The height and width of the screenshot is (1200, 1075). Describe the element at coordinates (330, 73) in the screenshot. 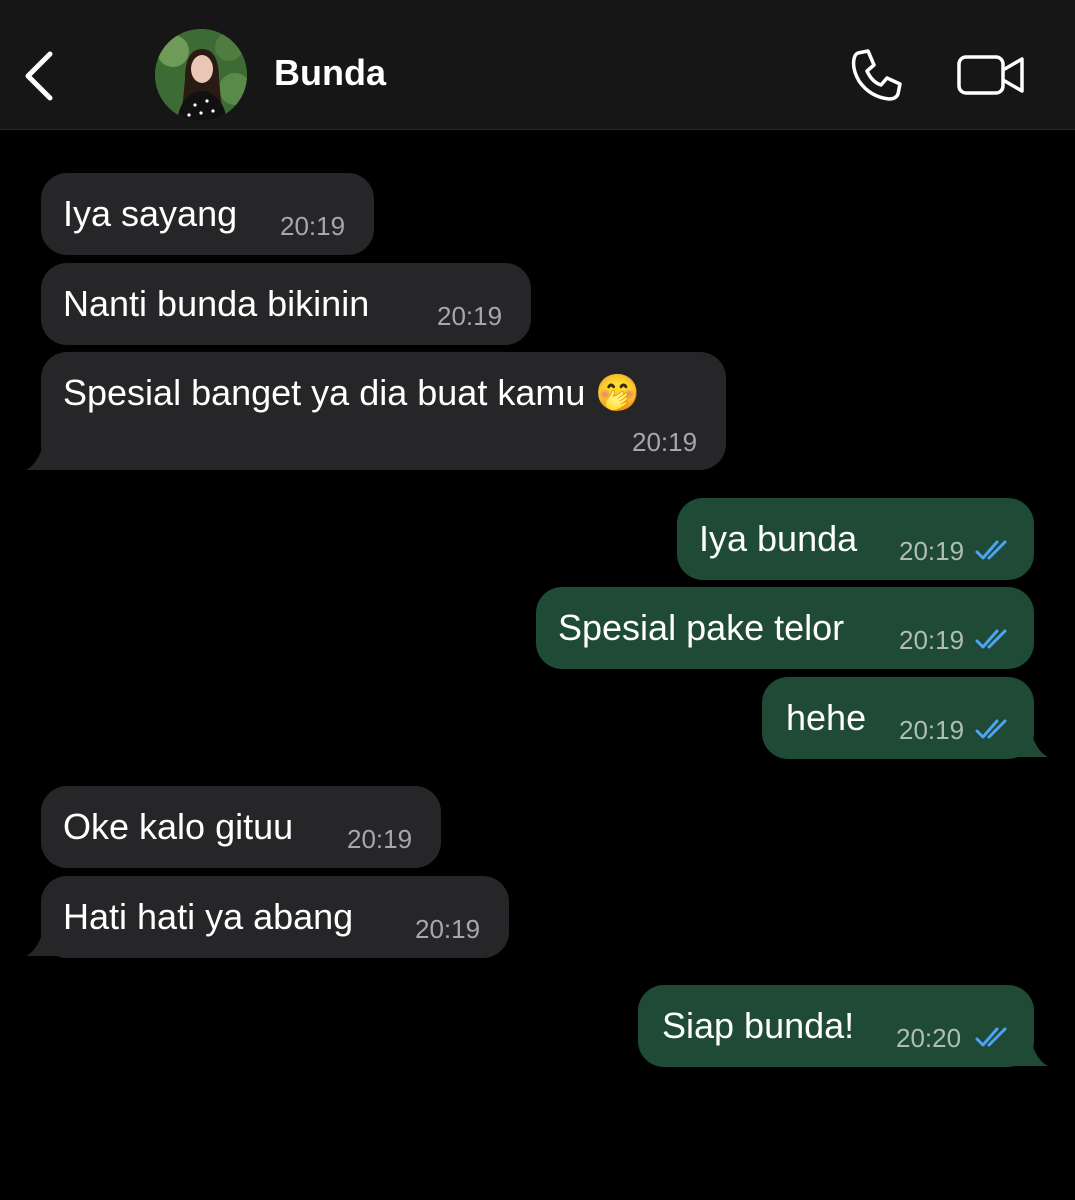

I see `contact-name: Bunda` at that location.